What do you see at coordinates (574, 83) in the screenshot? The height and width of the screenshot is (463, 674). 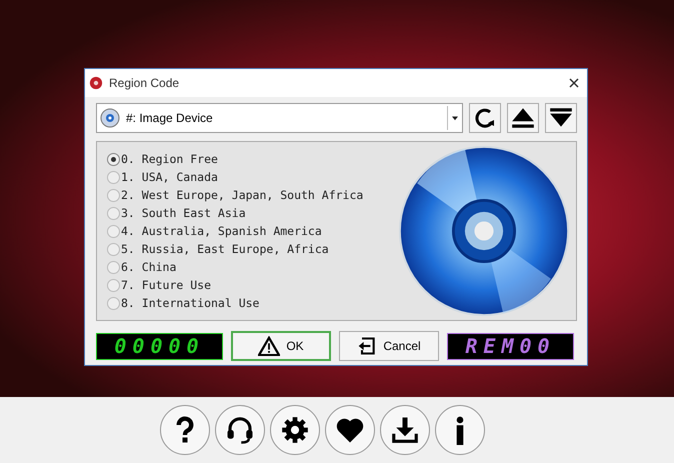 I see `close-icon` at bounding box center [574, 83].